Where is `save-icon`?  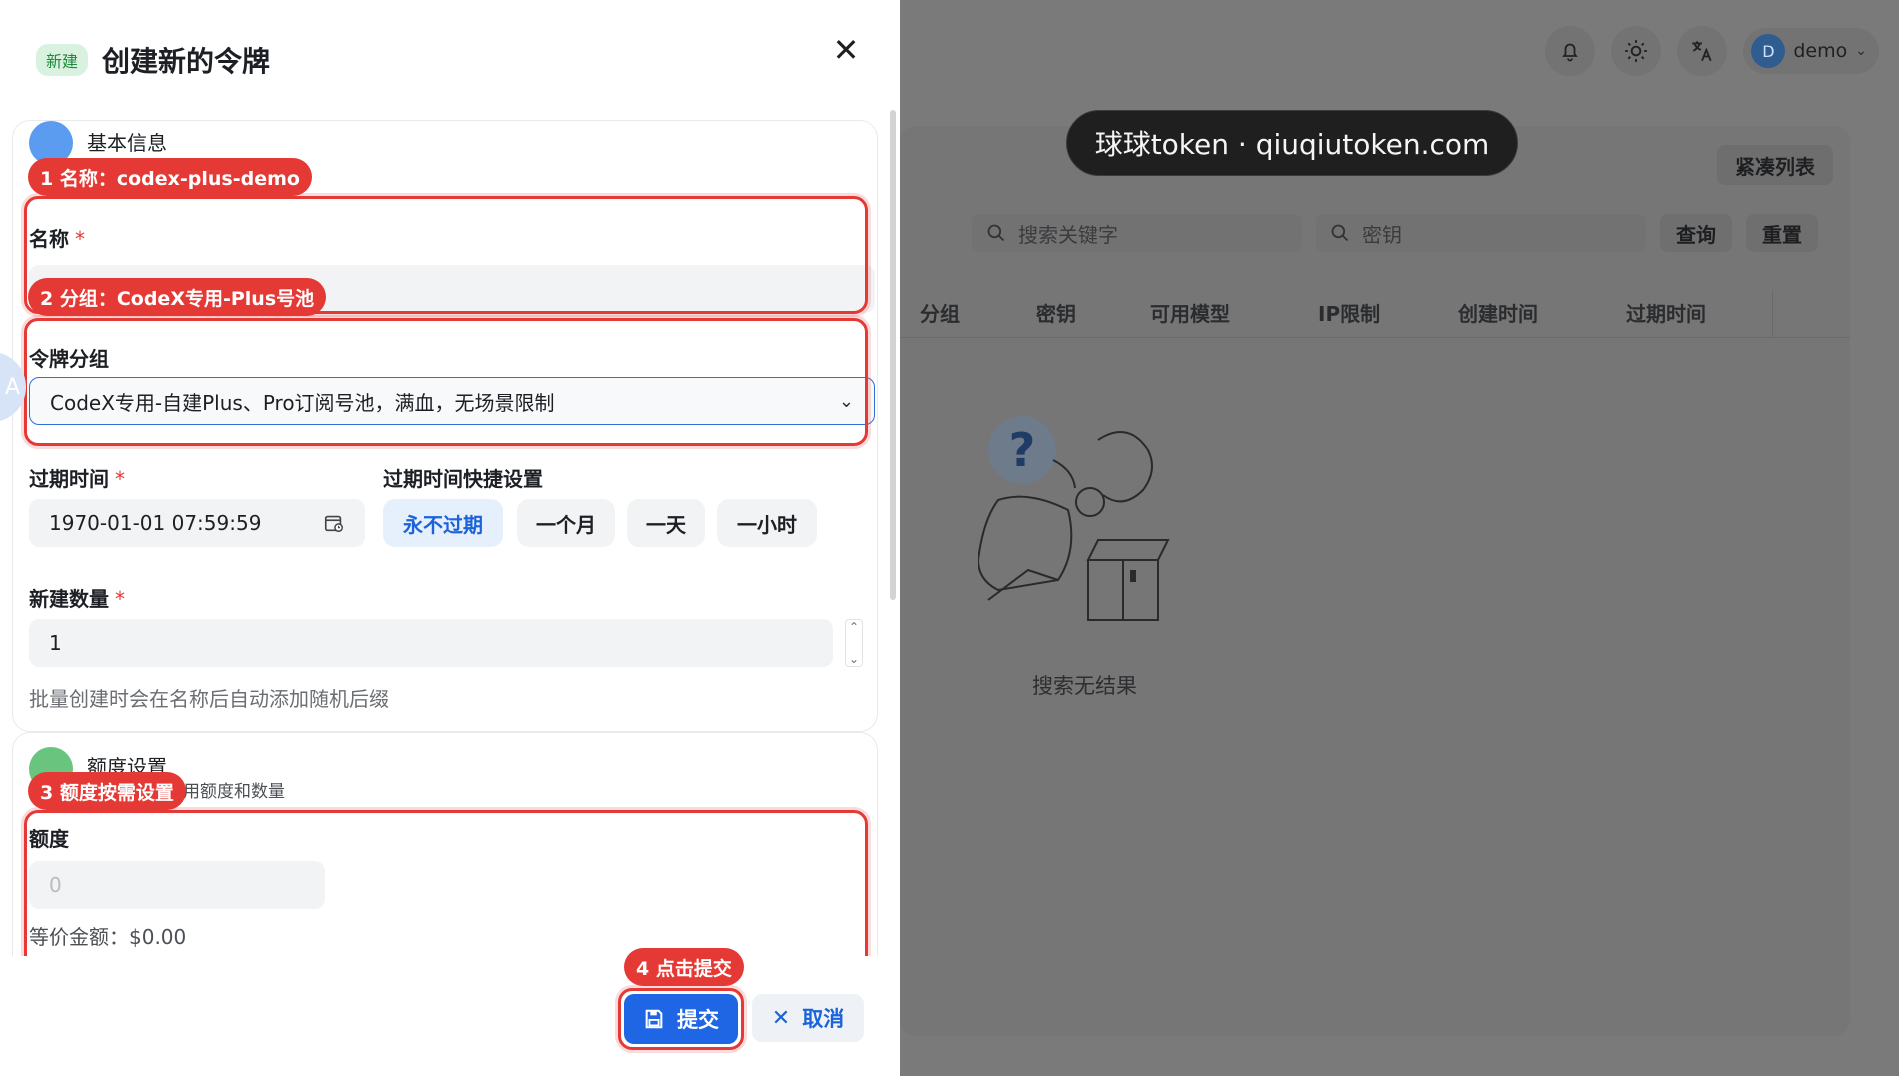
save-icon is located at coordinates (654, 1019).